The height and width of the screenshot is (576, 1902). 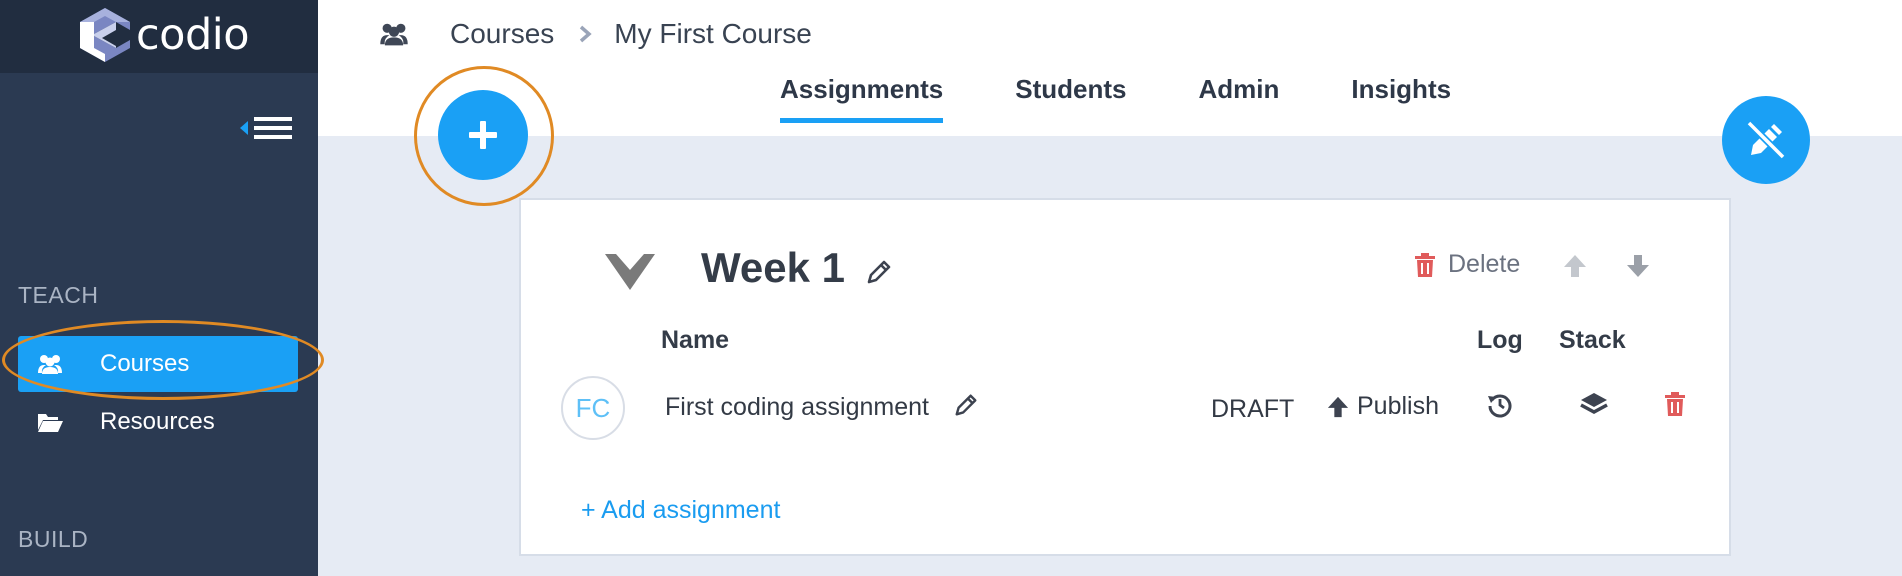 I want to click on avatar-initials: FC, so click(x=593, y=407).